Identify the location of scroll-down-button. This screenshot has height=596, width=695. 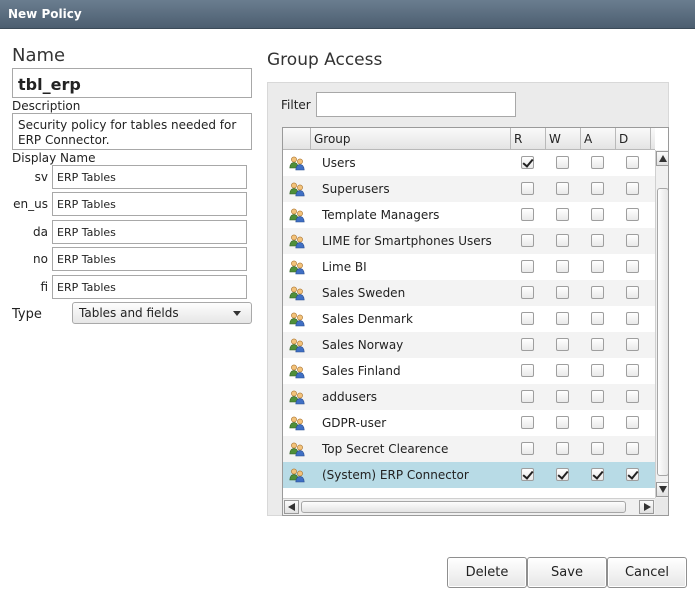
(662, 489).